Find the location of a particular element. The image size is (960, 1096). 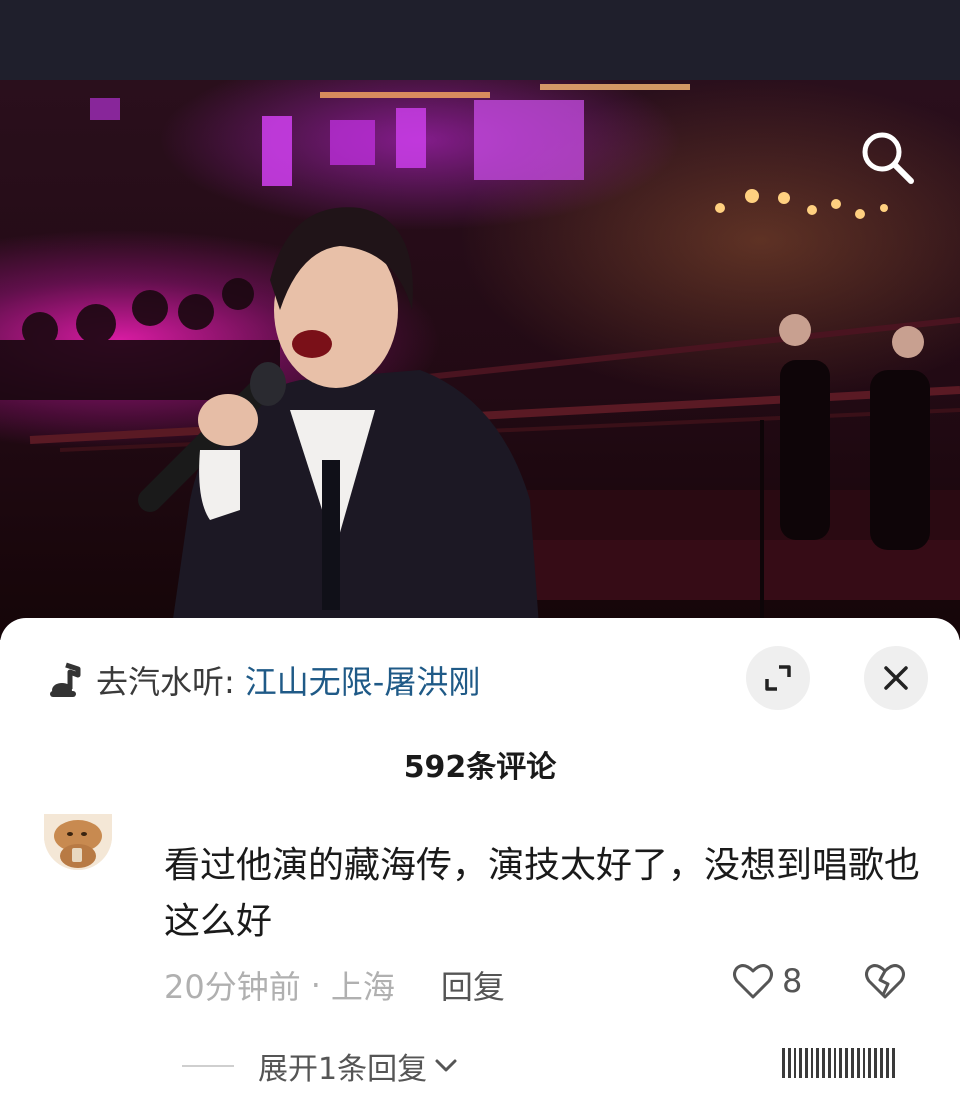

music-link-row: 去汽水听: 江山无限-屠洪刚 is located at coordinates (264, 680).